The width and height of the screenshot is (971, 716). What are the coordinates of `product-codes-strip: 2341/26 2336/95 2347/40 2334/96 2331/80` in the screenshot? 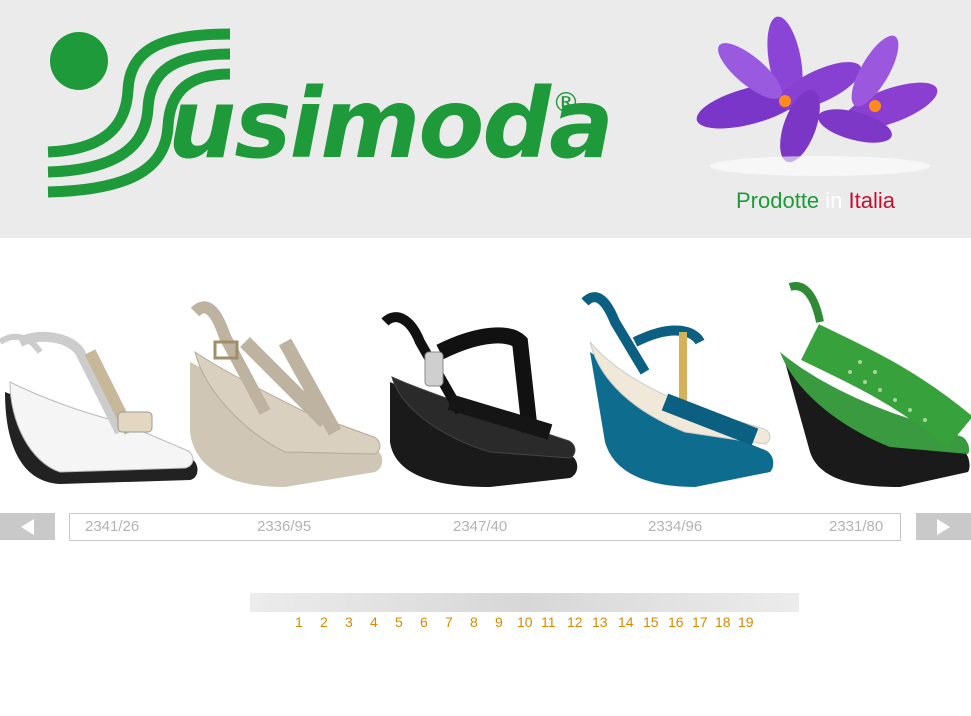 It's located at (485, 527).